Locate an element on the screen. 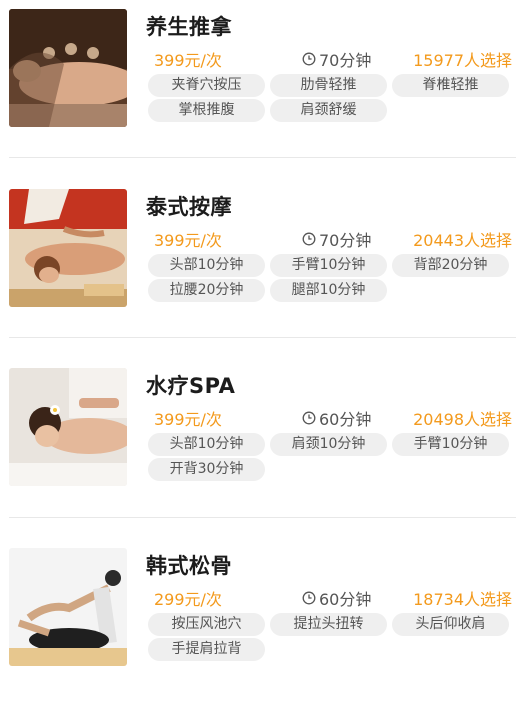 This screenshot has height=719, width=525. service-tag: 开背30分钟 is located at coordinates (206, 469).